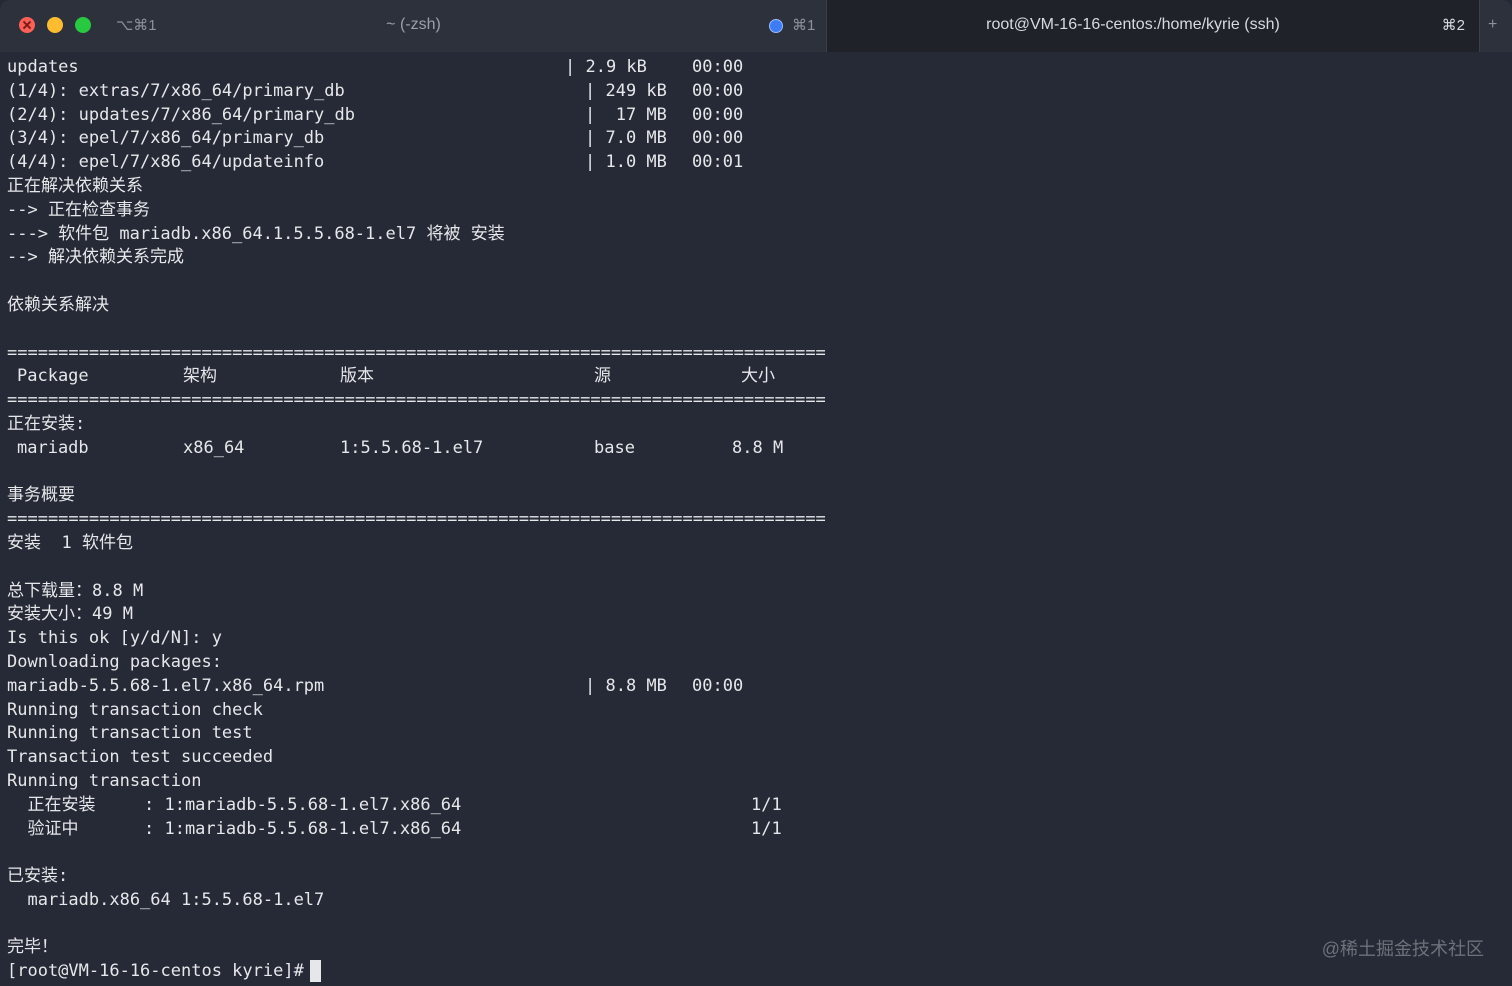 The image size is (1512, 986). Describe the element at coordinates (41, 495) in the screenshot. I see `output-line: 事务概要` at that location.